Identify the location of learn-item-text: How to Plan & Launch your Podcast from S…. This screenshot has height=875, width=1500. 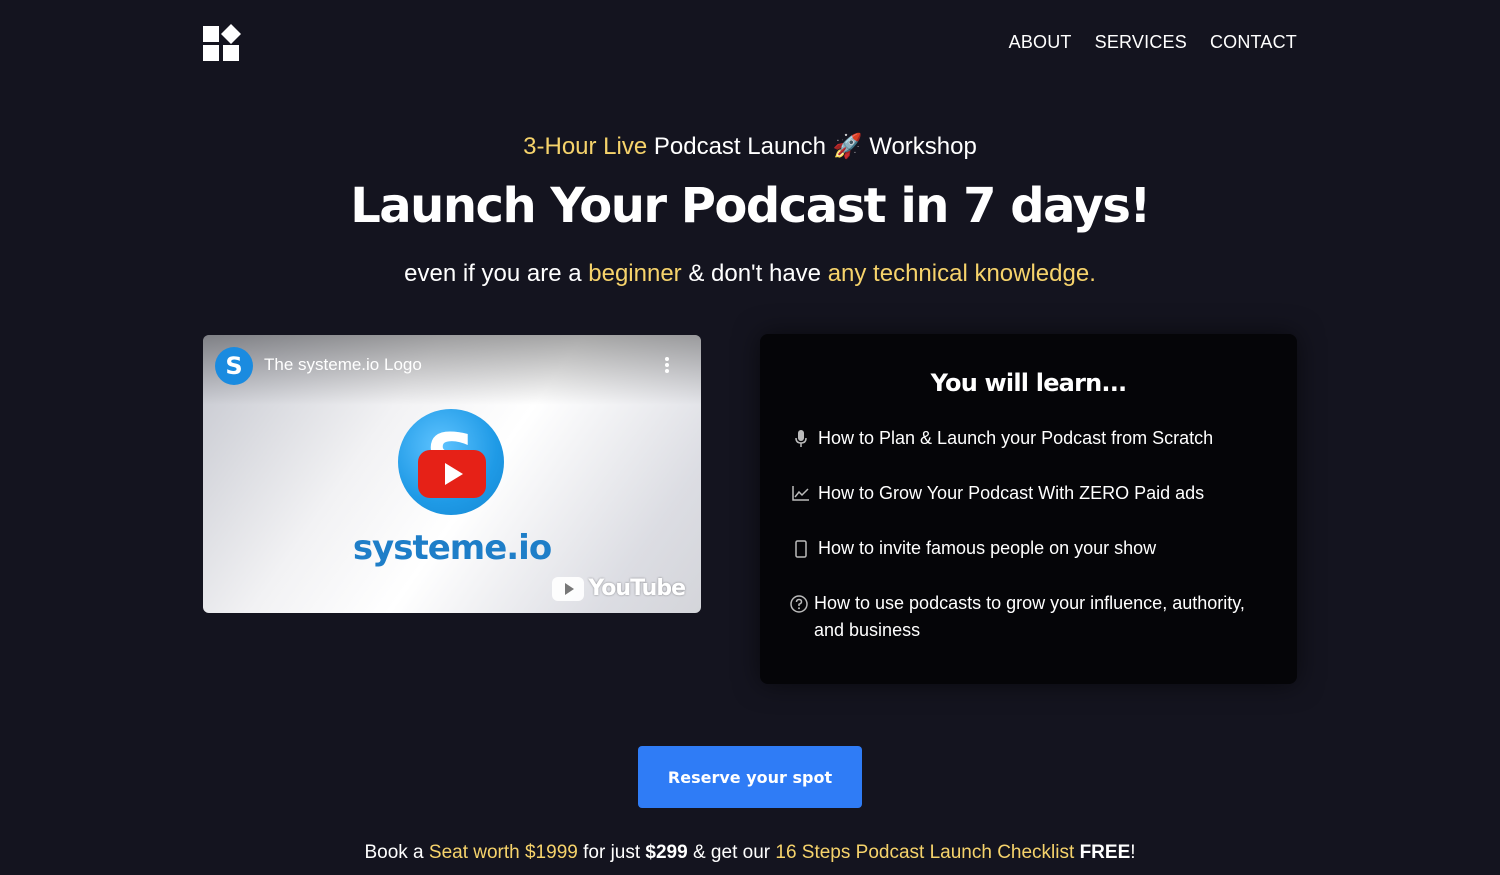
(1016, 438).